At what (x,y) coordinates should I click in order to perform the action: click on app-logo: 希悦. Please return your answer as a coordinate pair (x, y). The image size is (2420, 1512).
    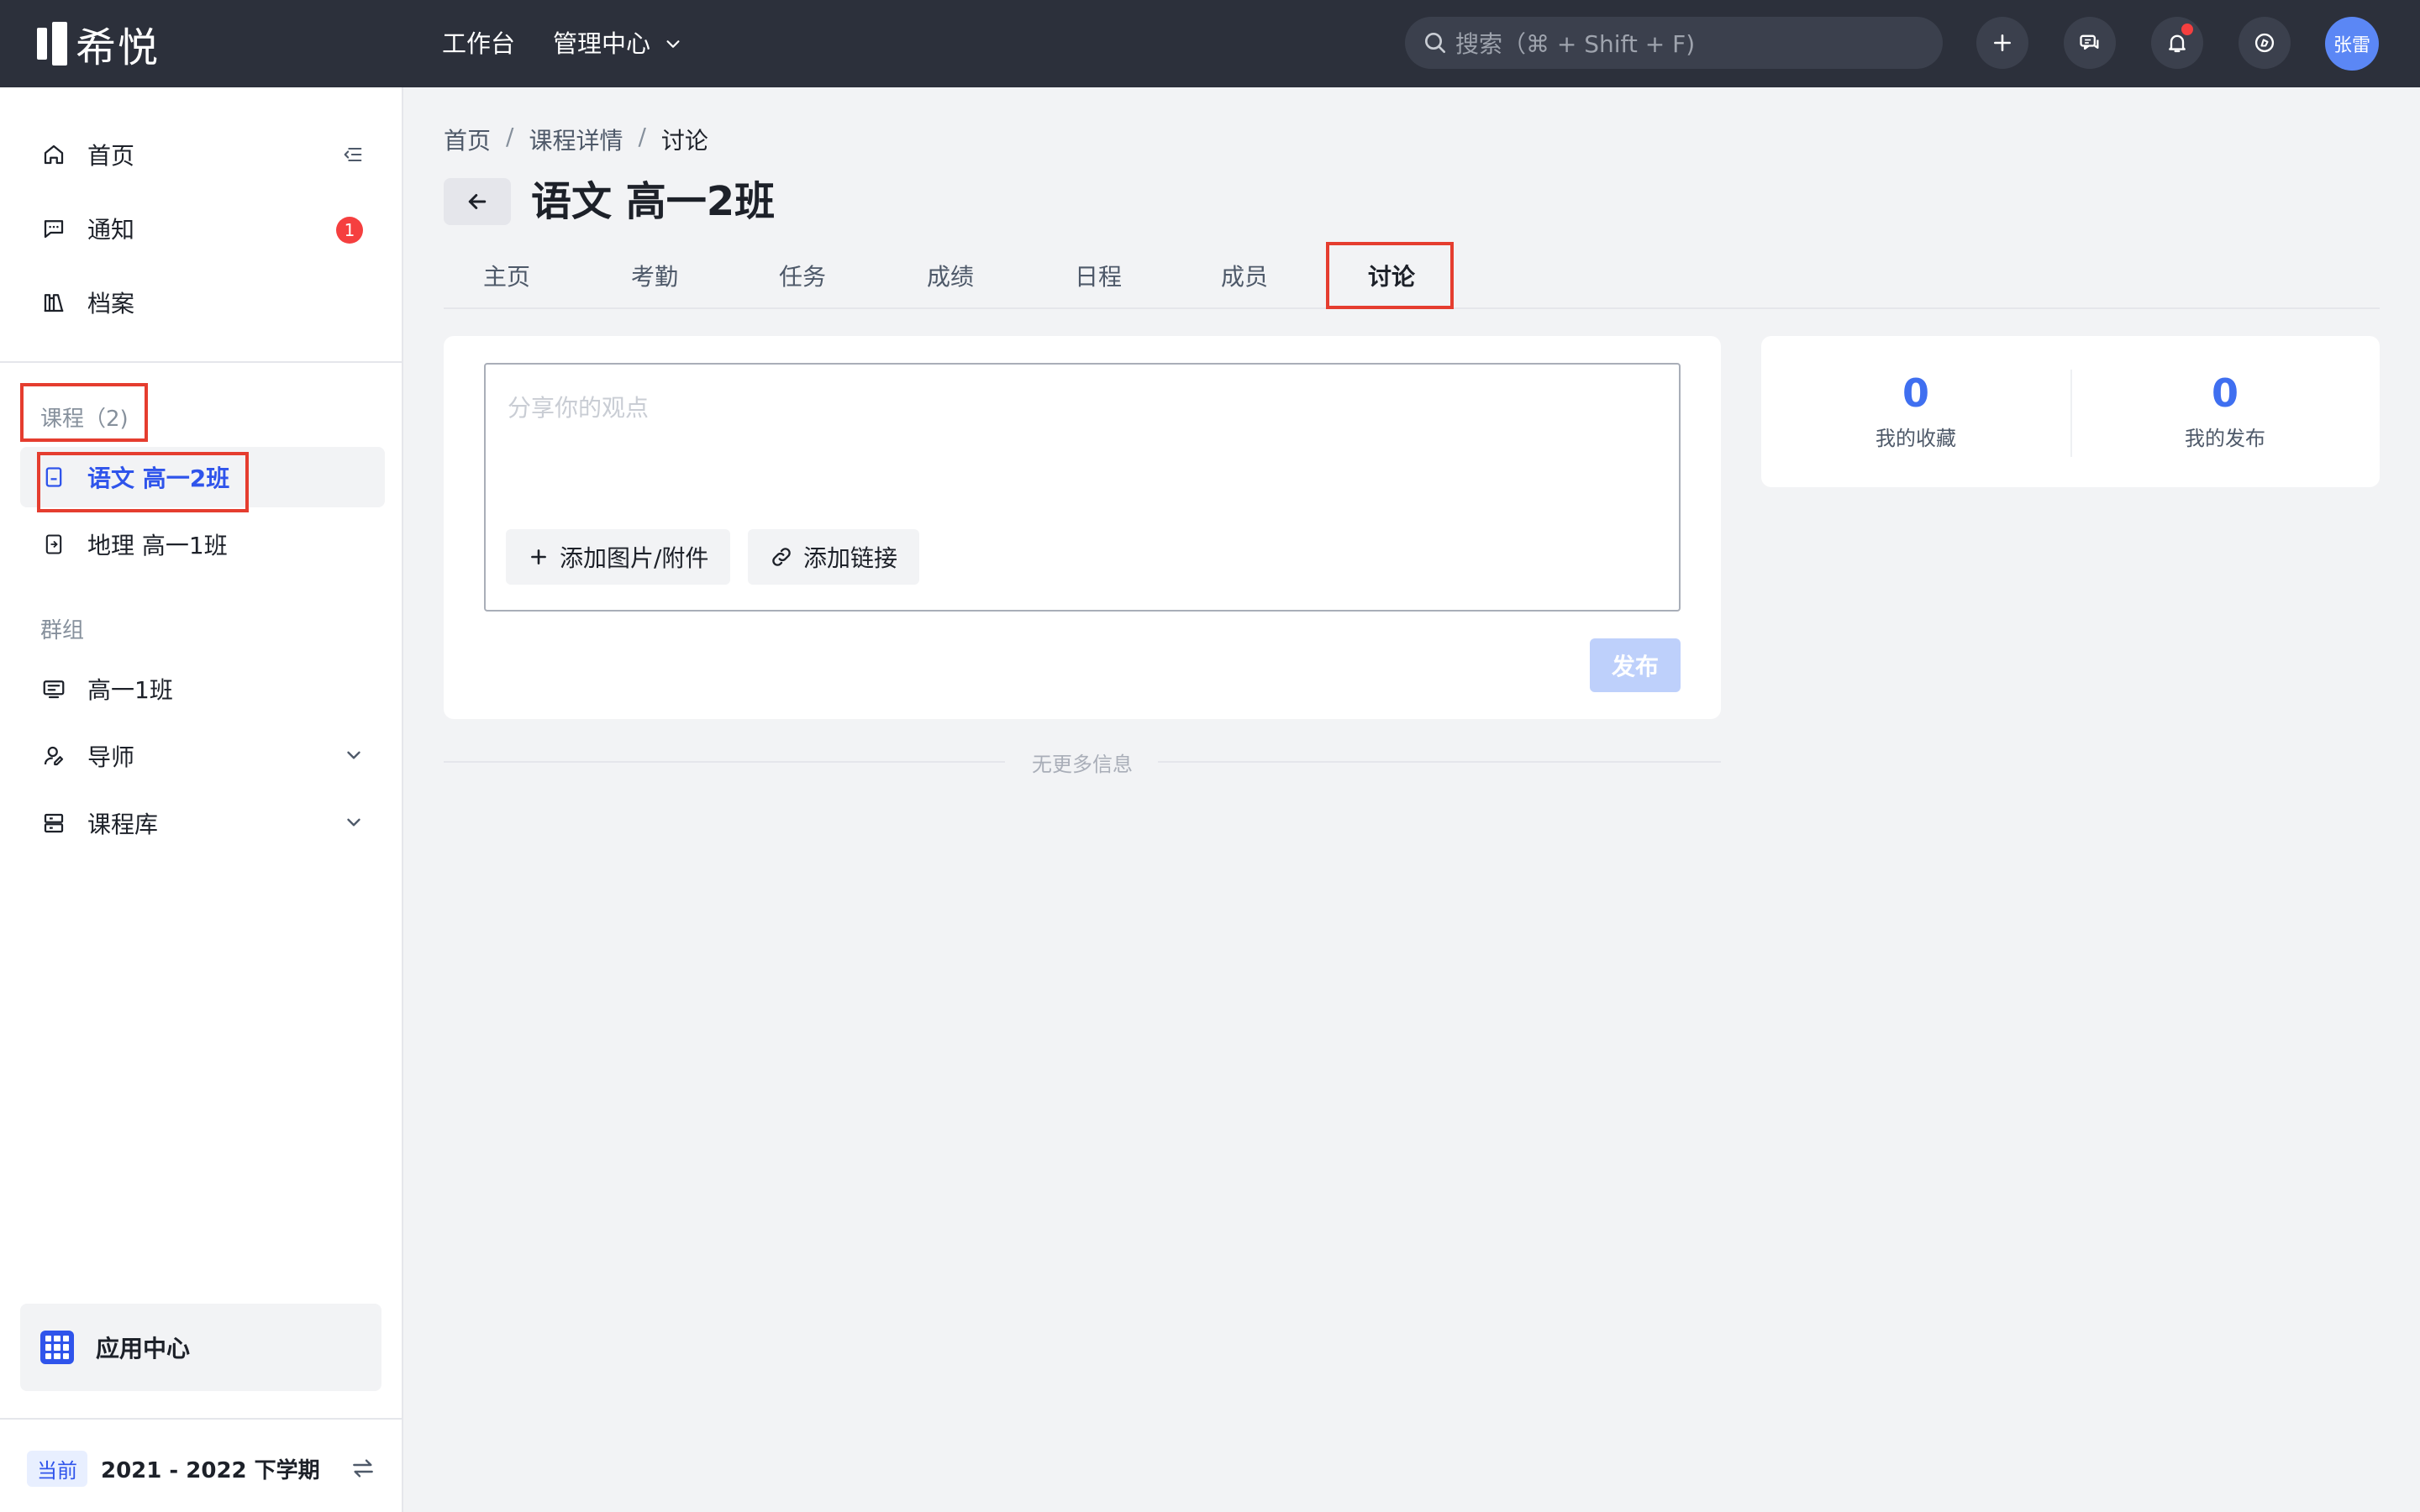
    Looking at the image, I should click on (98, 45).